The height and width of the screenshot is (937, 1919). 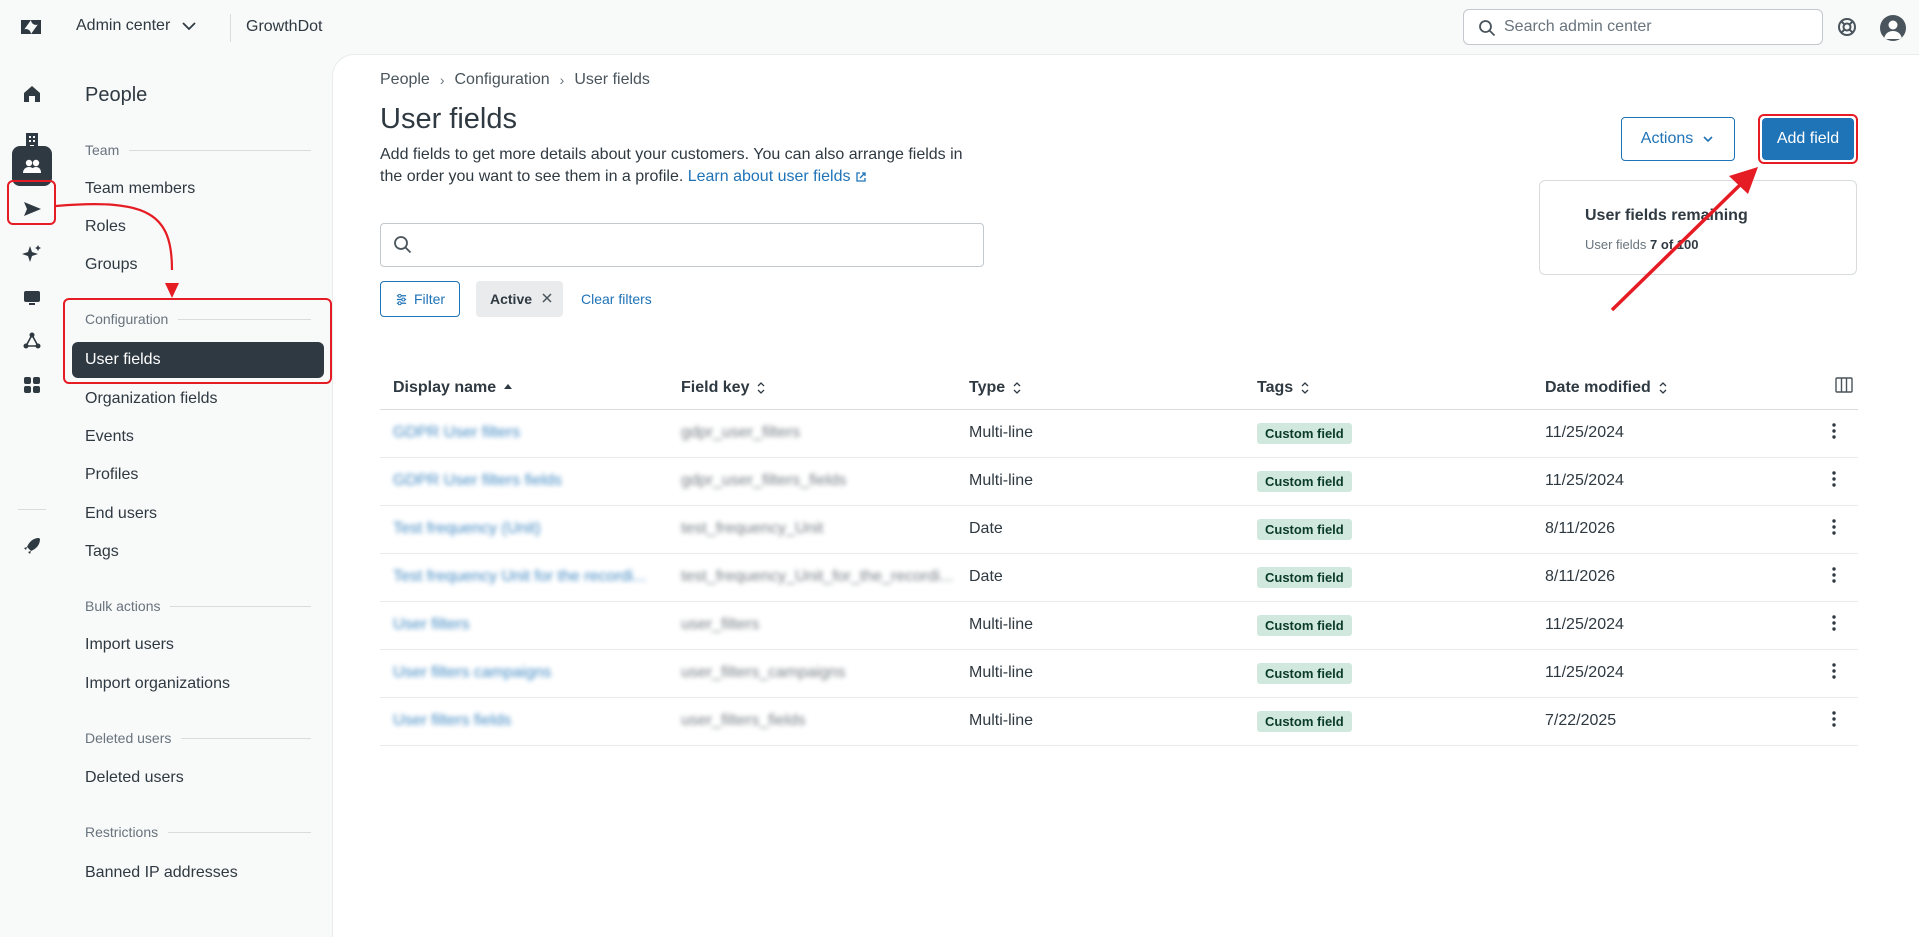 I want to click on header-display-name: Display name, so click(x=524, y=388).